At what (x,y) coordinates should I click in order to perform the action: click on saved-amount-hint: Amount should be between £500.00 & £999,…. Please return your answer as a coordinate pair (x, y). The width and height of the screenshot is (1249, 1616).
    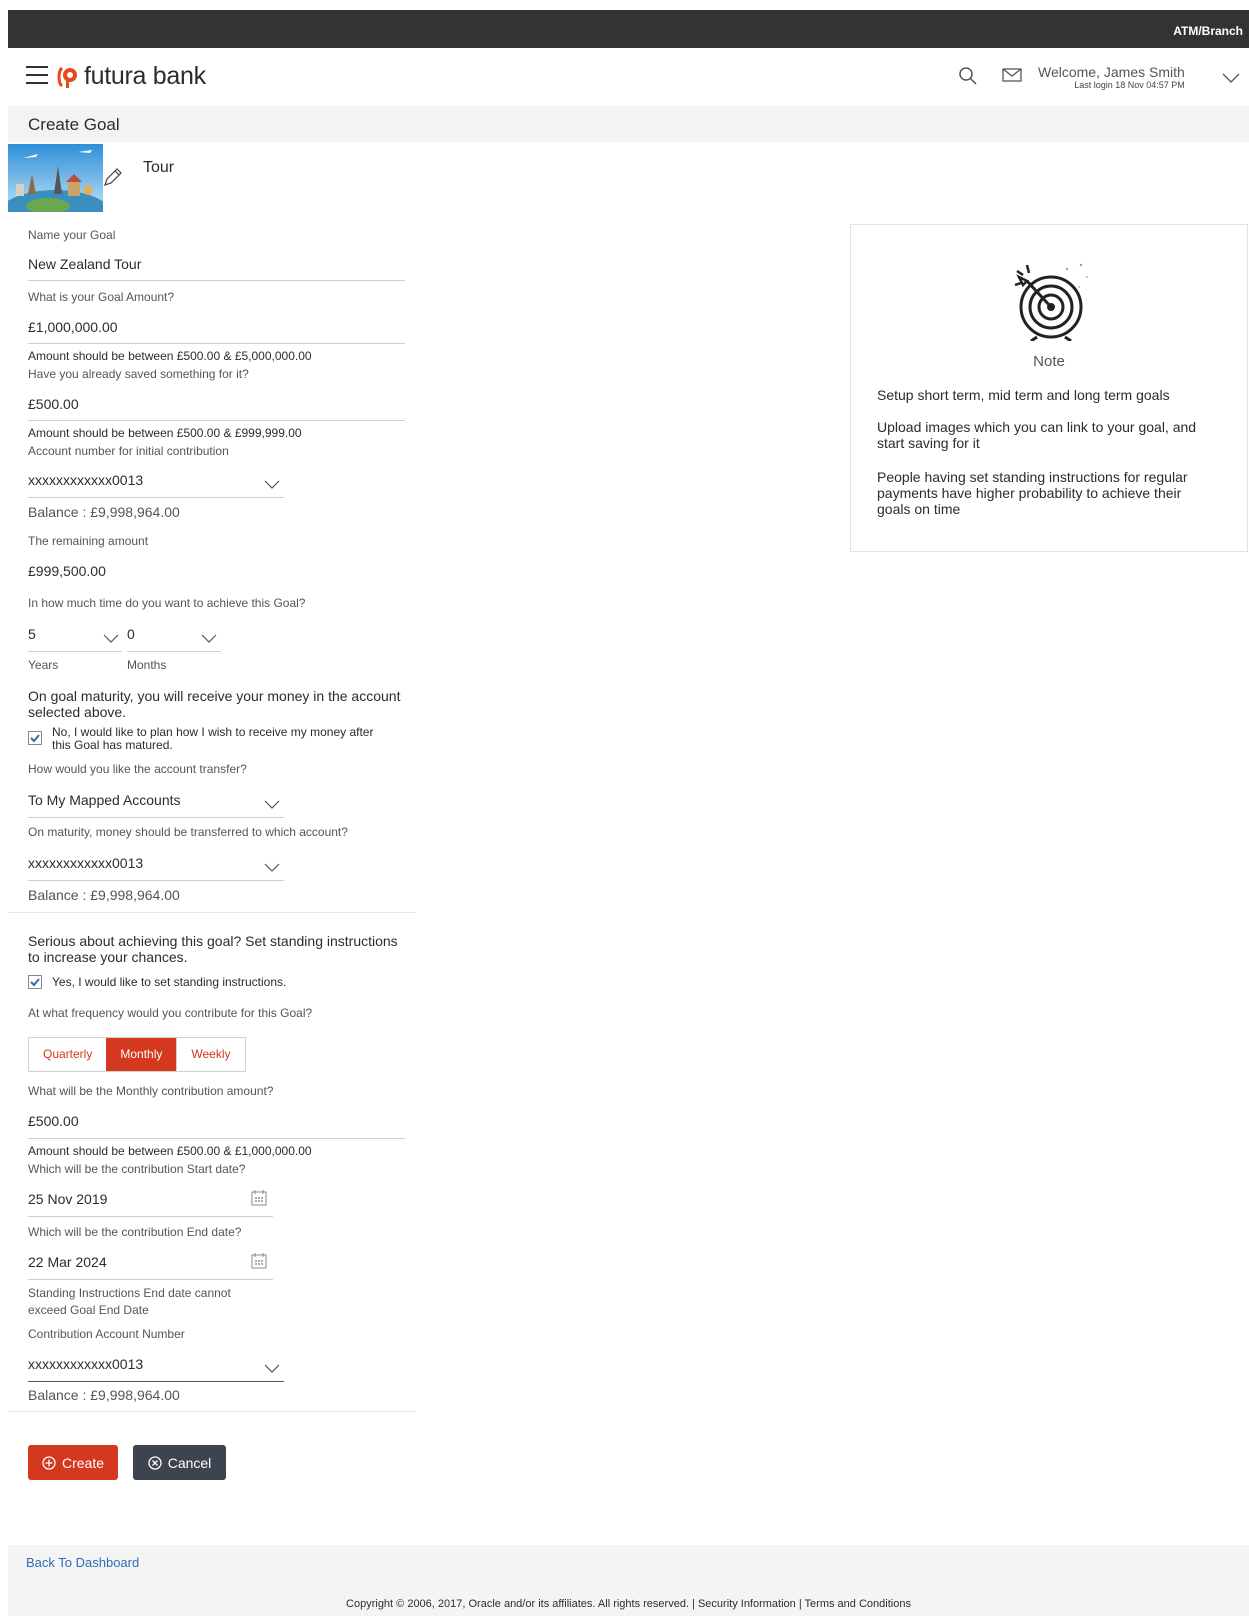
    Looking at the image, I should click on (165, 433).